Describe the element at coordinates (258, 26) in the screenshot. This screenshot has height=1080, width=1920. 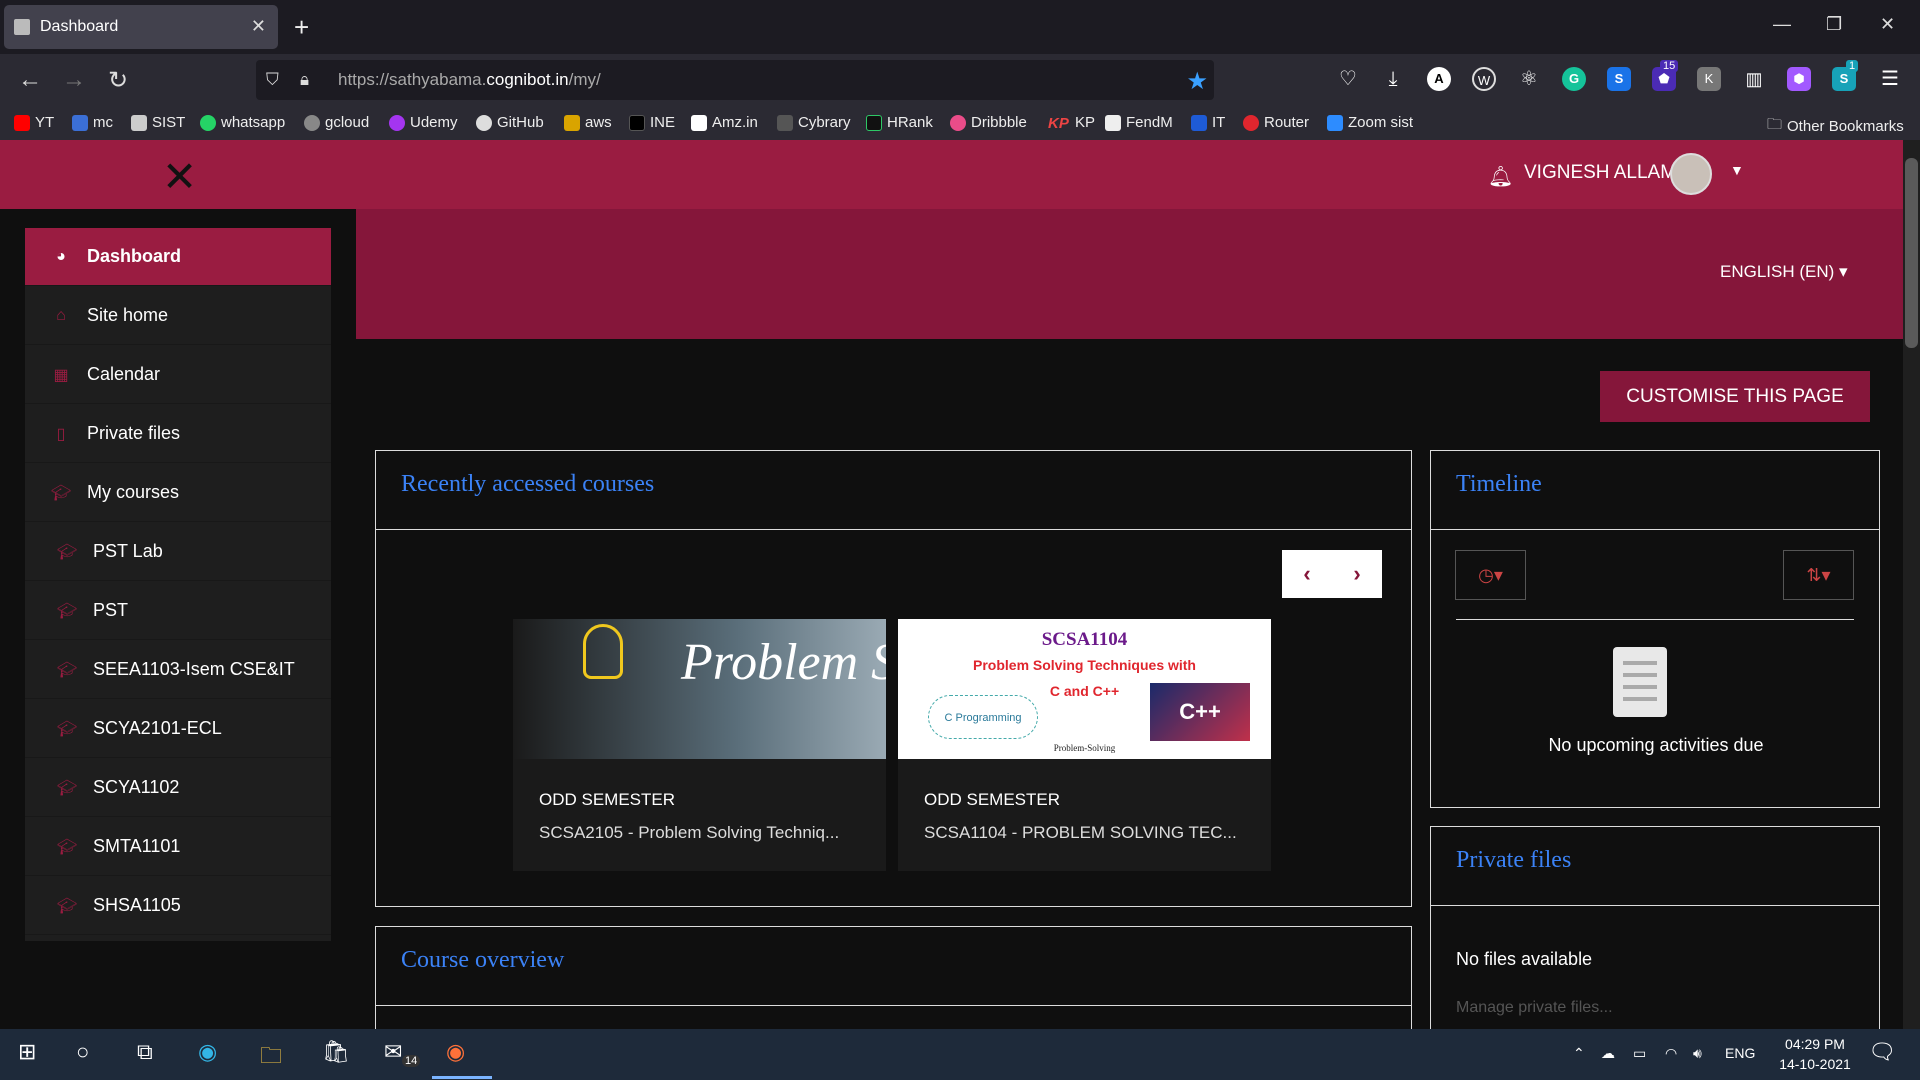
I see `close-tab-icon: ✕` at that location.